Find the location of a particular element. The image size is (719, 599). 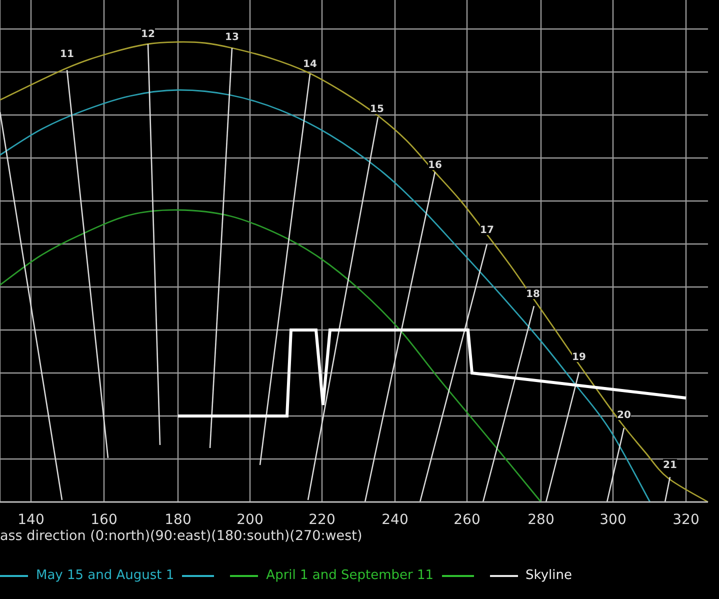

hour-label: 14 is located at coordinates (310, 64).